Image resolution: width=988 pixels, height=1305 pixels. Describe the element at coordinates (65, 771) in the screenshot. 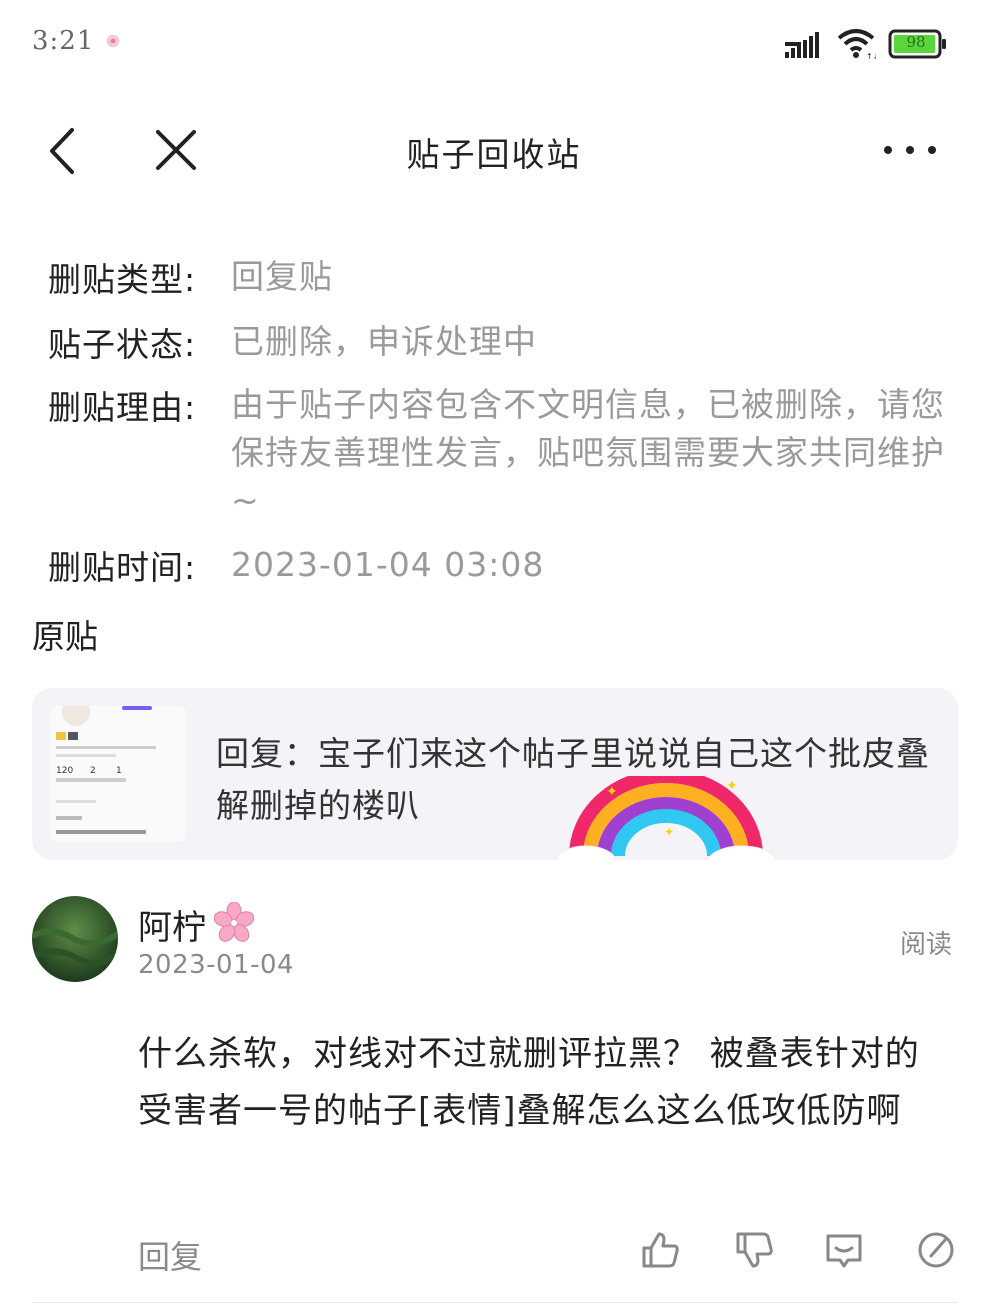

I see `thumb-count-a: 120` at that location.